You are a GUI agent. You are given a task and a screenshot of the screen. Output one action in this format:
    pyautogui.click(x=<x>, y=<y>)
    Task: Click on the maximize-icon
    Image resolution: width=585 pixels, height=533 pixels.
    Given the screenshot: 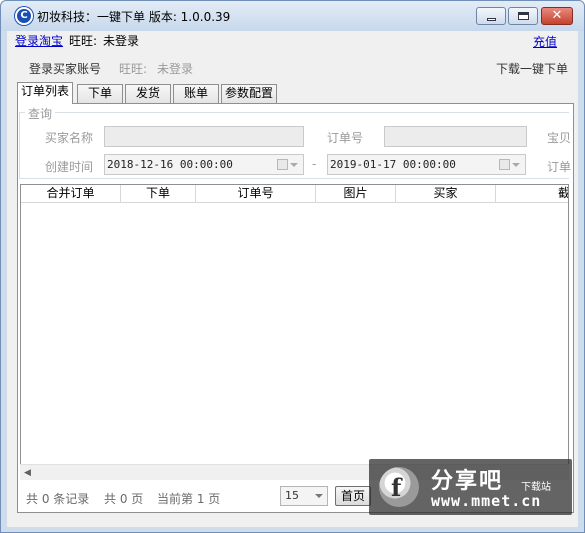 What is the action you would take?
    pyautogui.click(x=523, y=16)
    